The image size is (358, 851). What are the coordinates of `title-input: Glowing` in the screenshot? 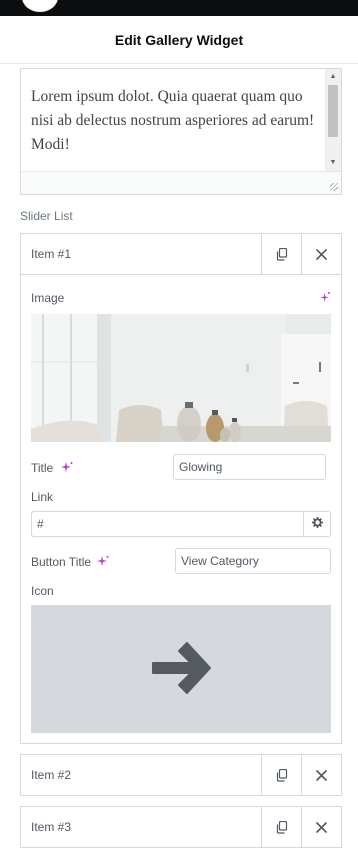 It's located at (249, 467).